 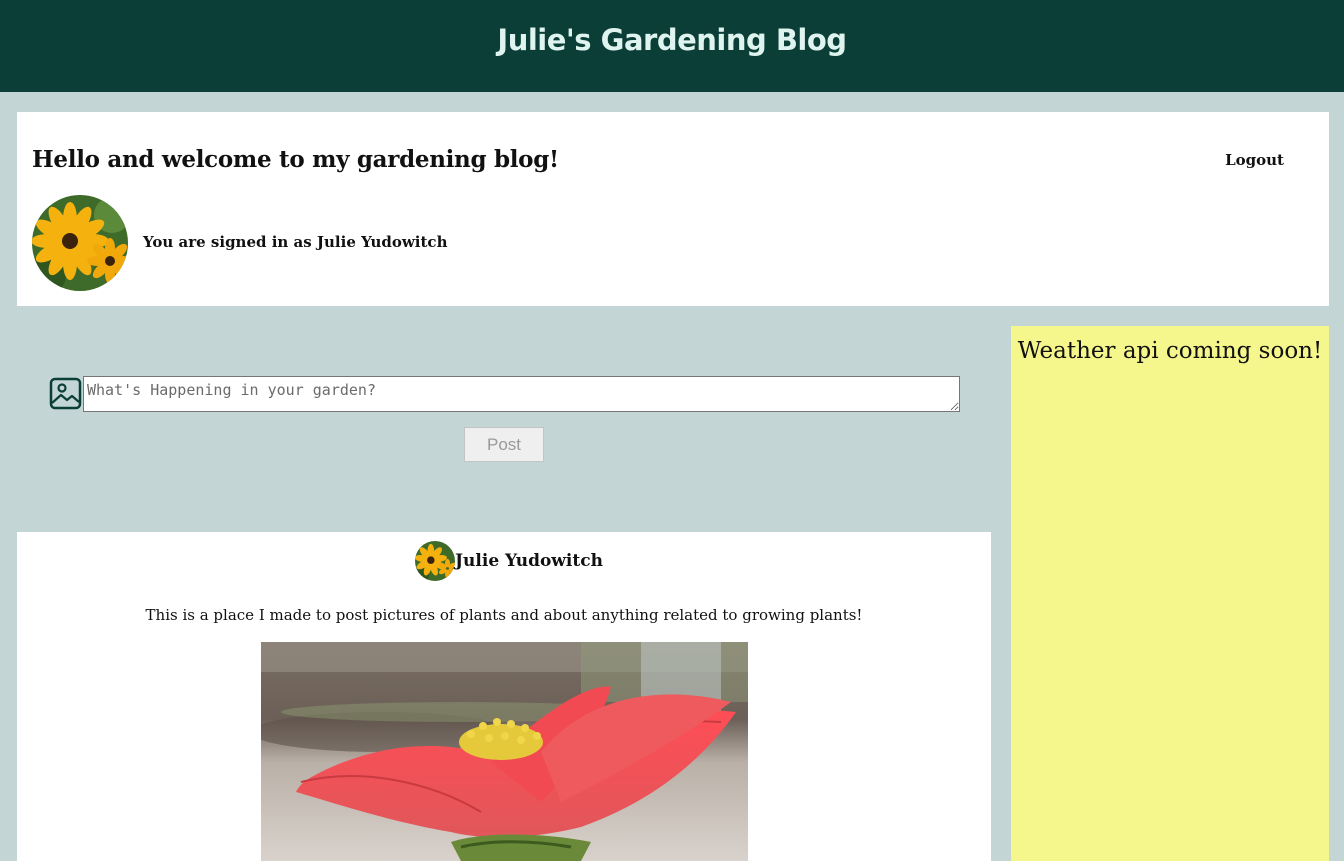 I want to click on weather-placeholder-text: Weather api coming soon!, so click(x=1170, y=351).